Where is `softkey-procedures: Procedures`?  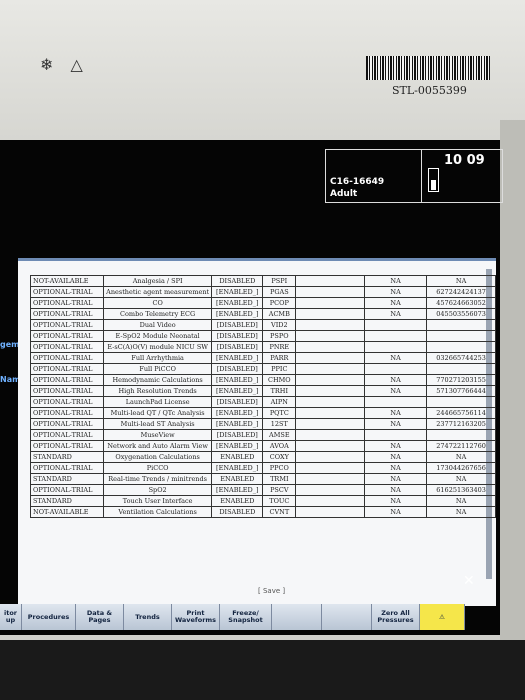
softkey-procedures: Procedures is located at coordinates (49, 617).